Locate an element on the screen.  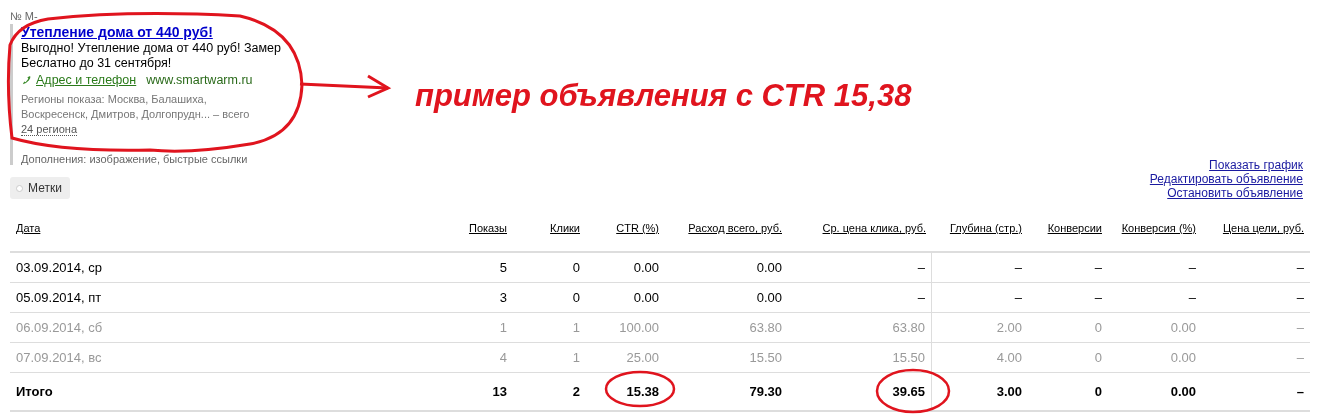
column-header: Конверсия (%) is located at coordinates (1158, 228).